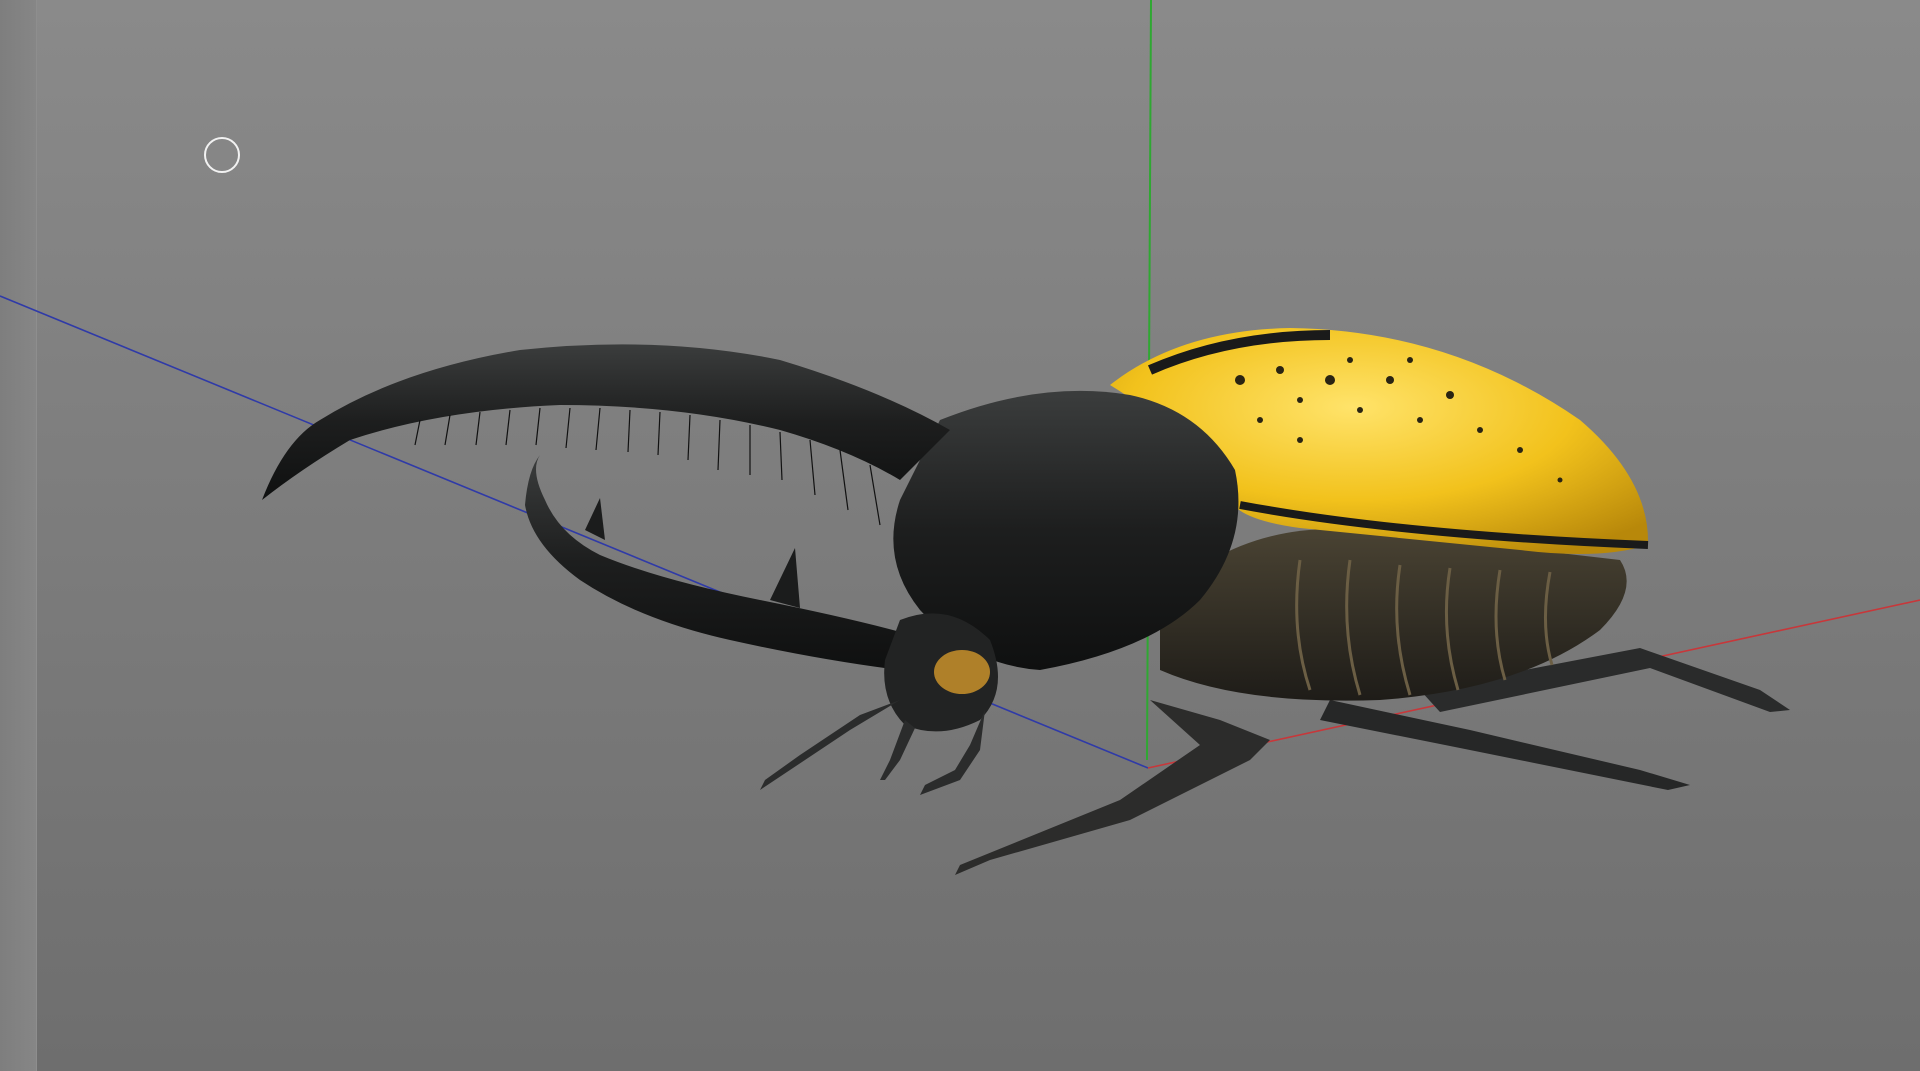 This screenshot has width=1920, height=1071. I want to click on beetle-head-highlight, so click(962, 672).